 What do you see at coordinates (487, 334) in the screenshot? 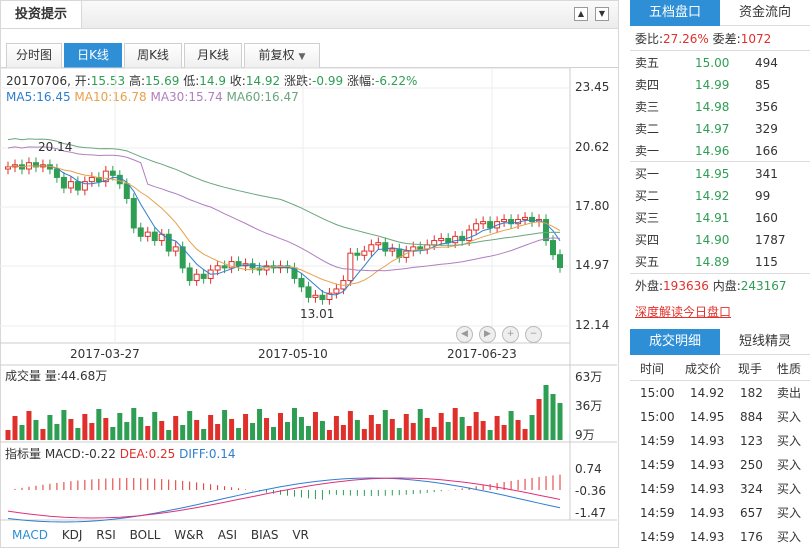
I see `scroll-right-icon: ▶` at bounding box center [487, 334].